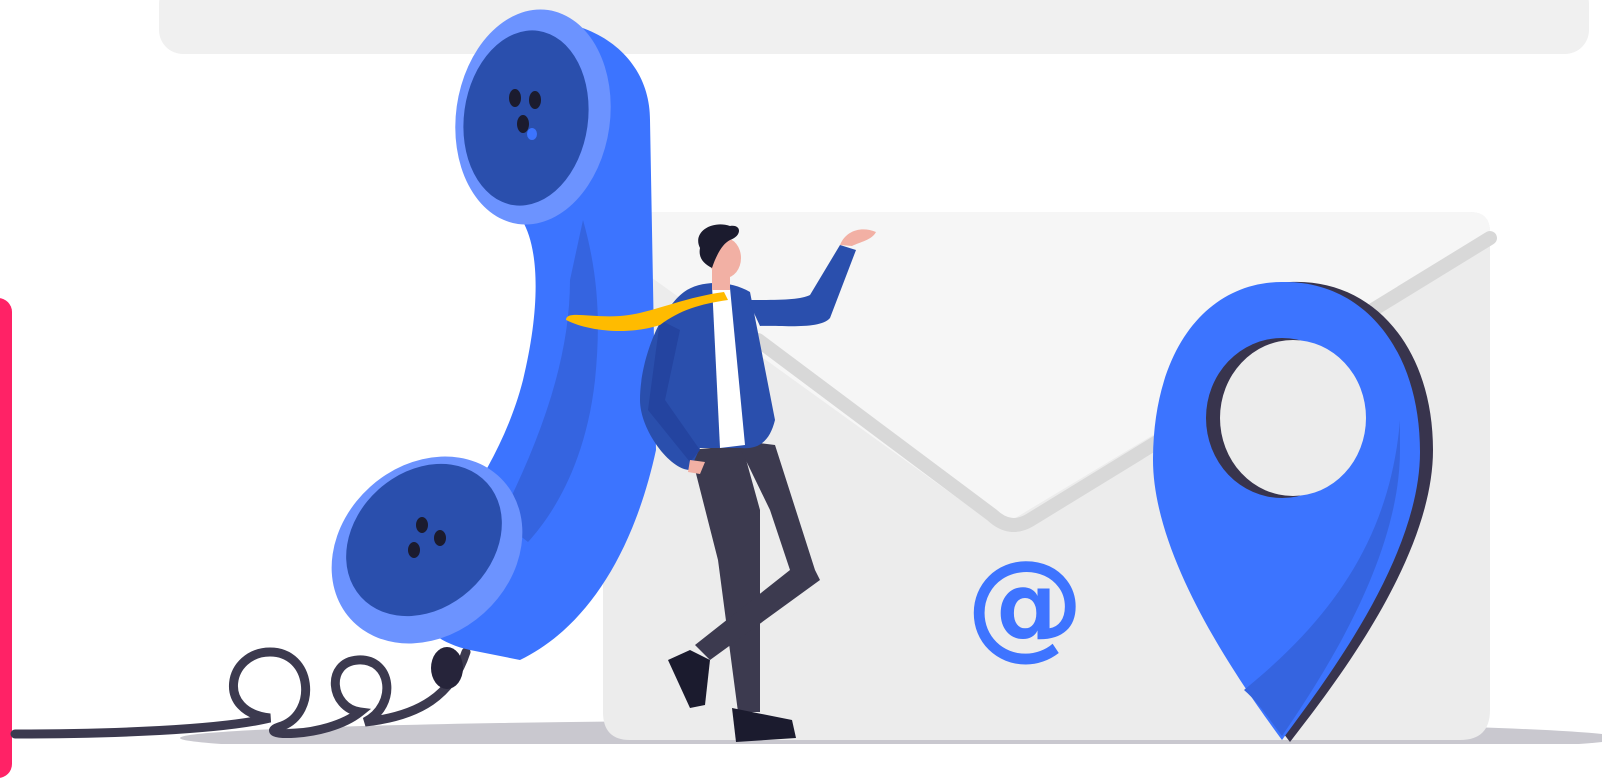 Image resolution: width=1602 pixels, height=778 pixels. Describe the element at coordinates (240, 693) in the screenshot. I see `phone-cord` at that location.